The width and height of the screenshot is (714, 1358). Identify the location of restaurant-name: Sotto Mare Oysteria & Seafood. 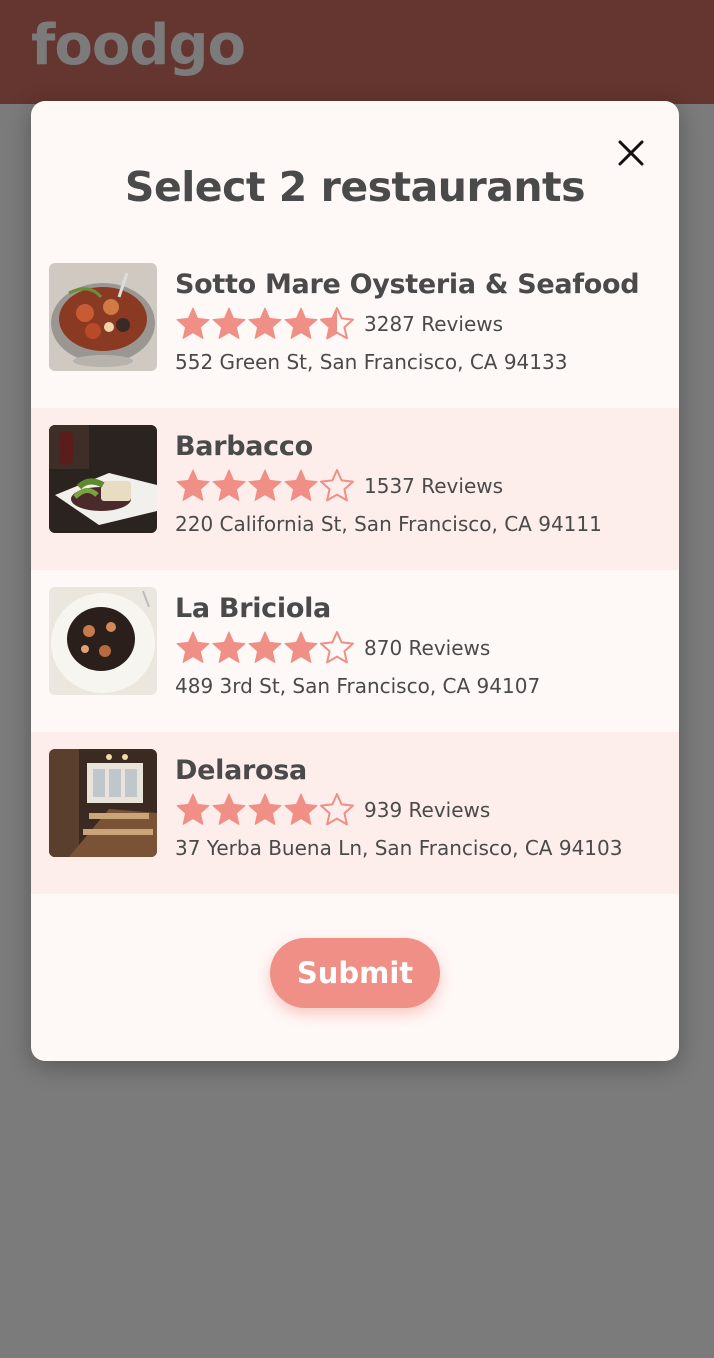
(407, 284).